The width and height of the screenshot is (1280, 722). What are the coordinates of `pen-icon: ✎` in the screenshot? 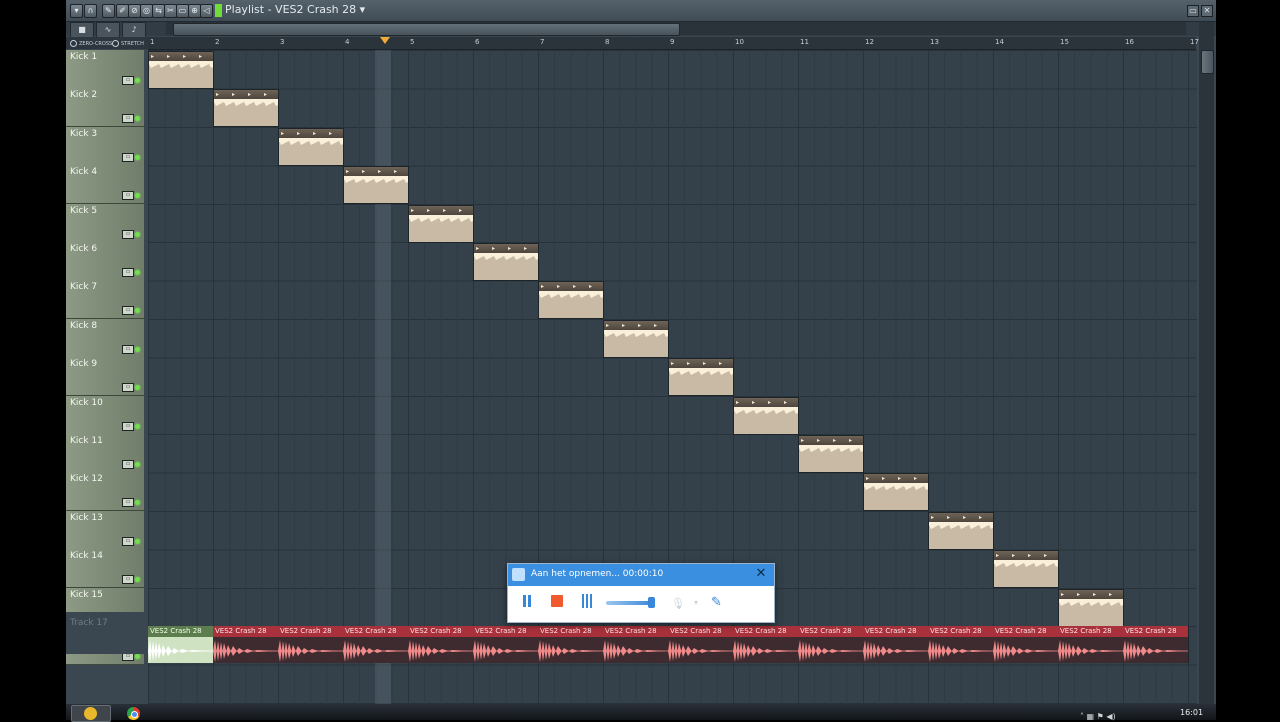 It's located at (716, 602).